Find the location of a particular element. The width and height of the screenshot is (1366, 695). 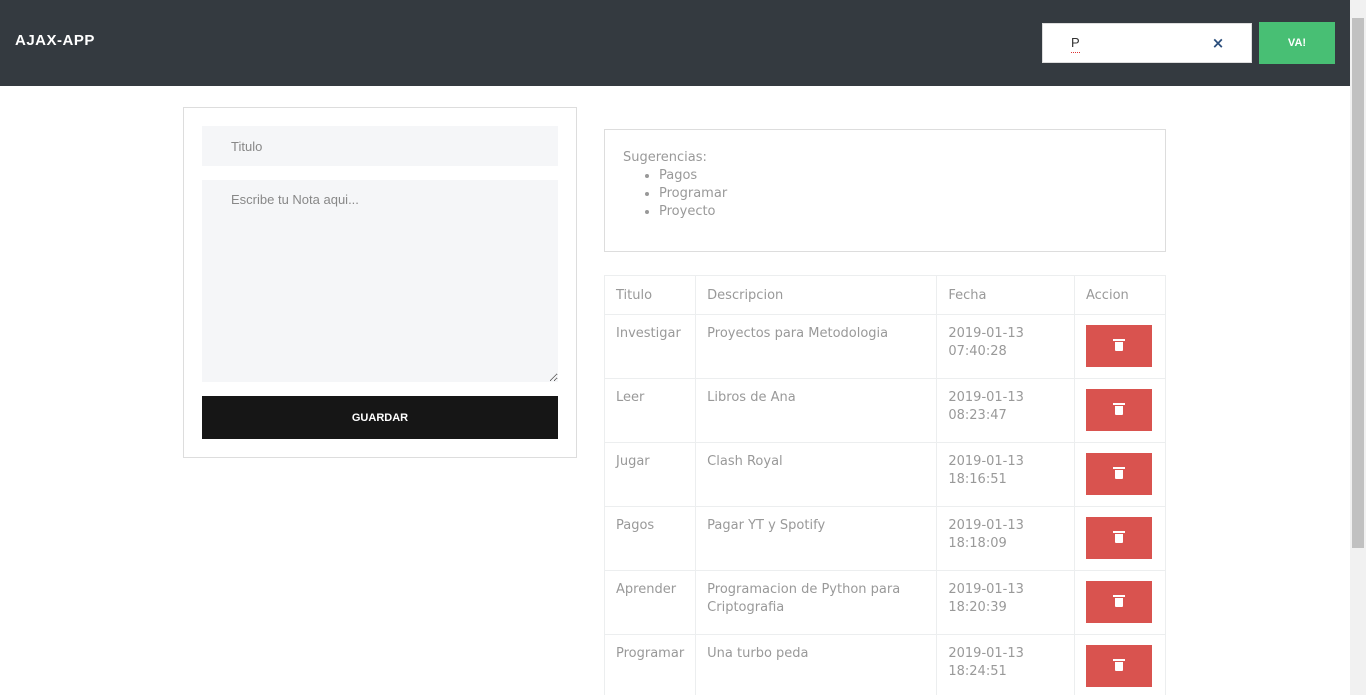

cell-descripcion: Libros de Ana is located at coordinates (816, 410).